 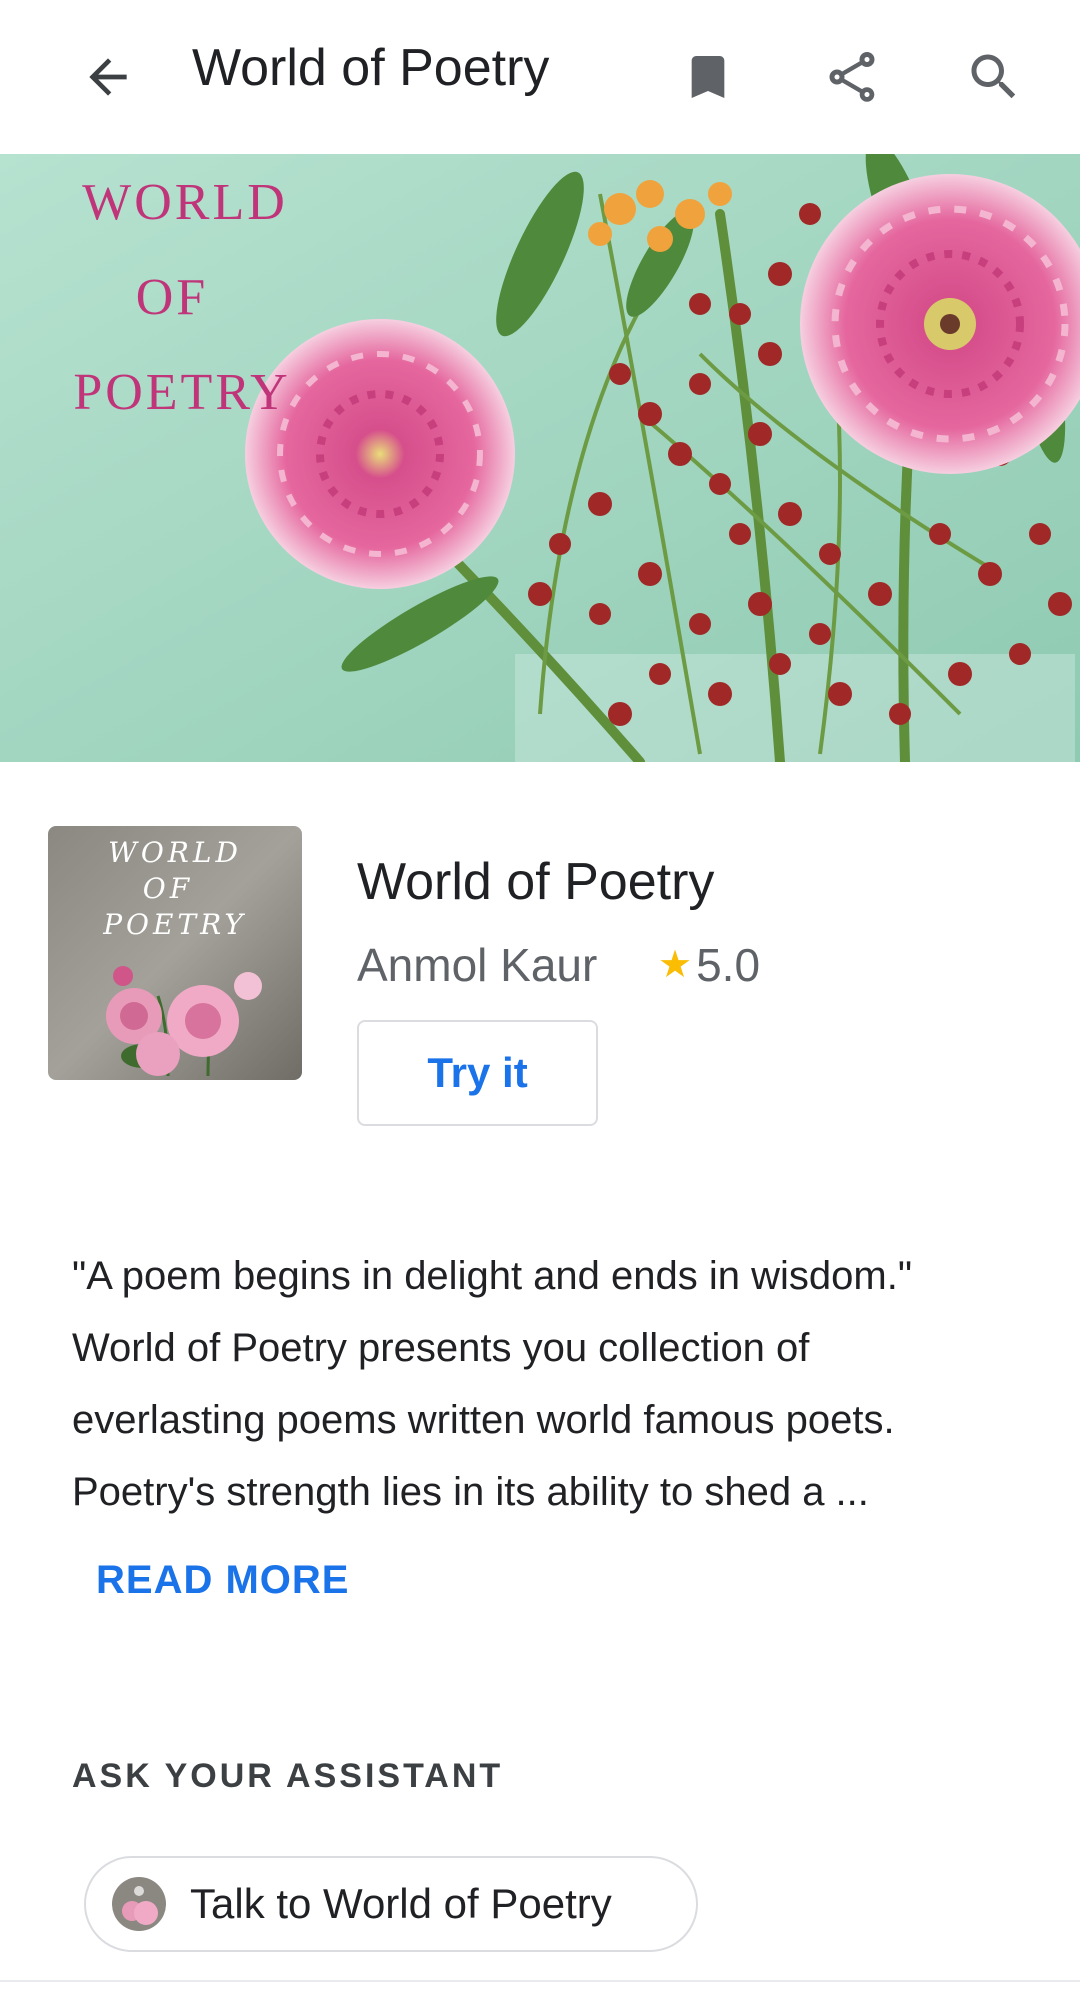 I want to click on search-icon, so click(x=993, y=76).